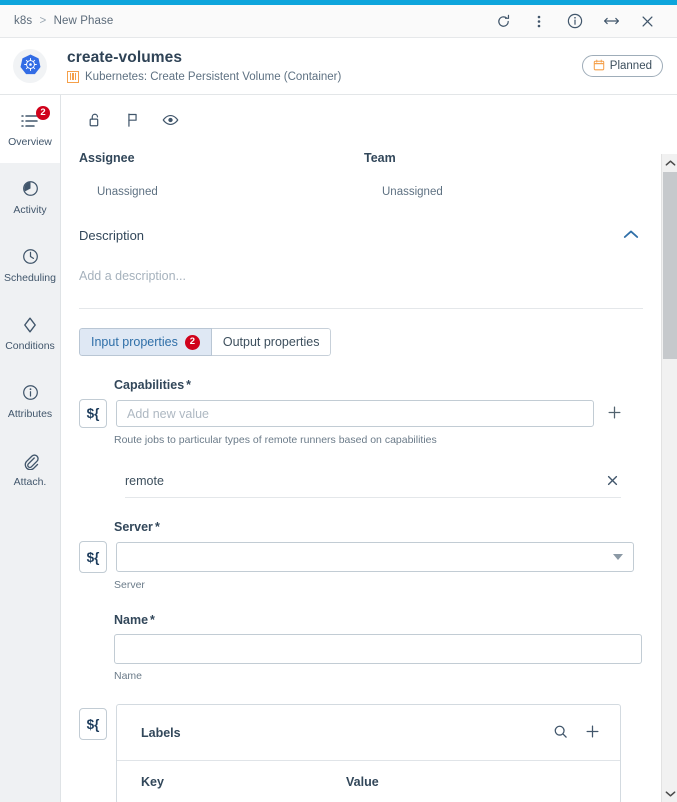  I want to click on avatar, so click(30, 66).